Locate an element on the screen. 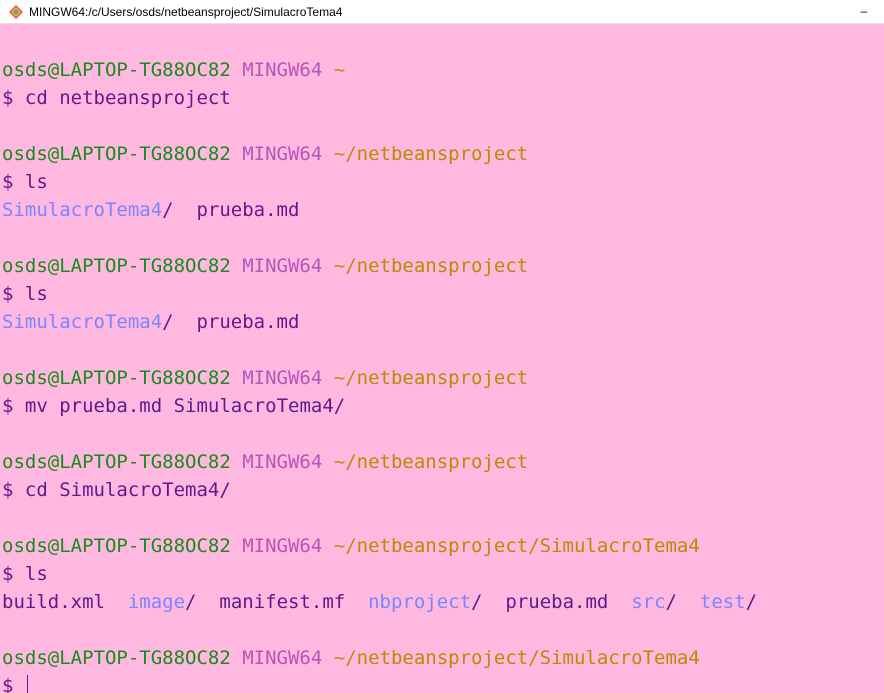  minimize-button: – is located at coordinates (864, 11).